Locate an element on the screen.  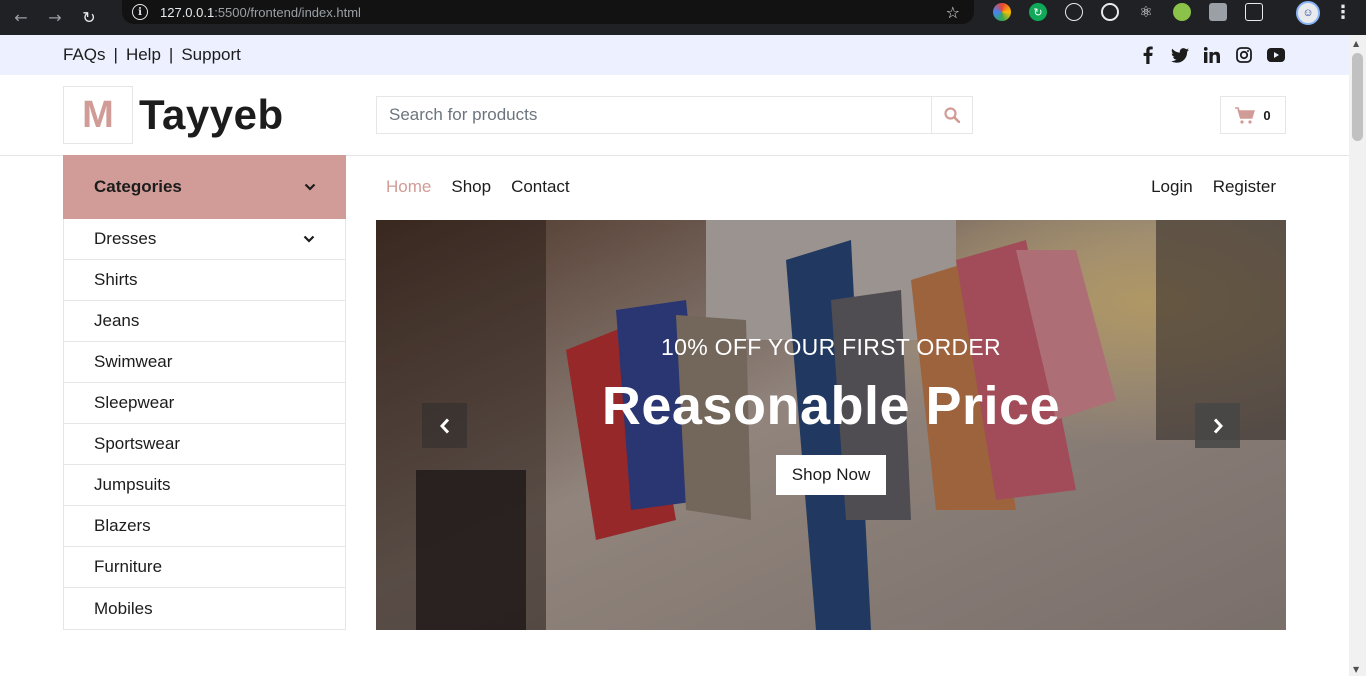
nav-shop: Shop is located at coordinates (471, 187).